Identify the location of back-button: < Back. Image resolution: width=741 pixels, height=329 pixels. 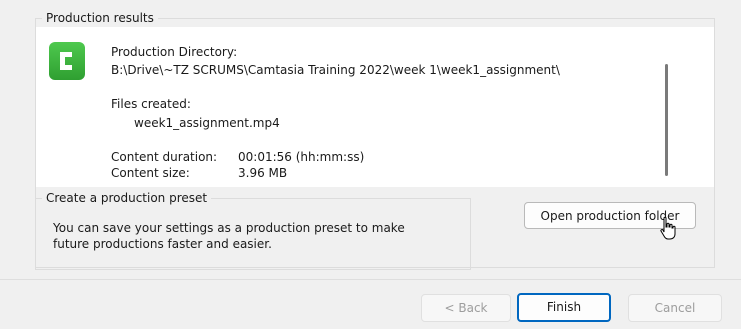
(466, 308).